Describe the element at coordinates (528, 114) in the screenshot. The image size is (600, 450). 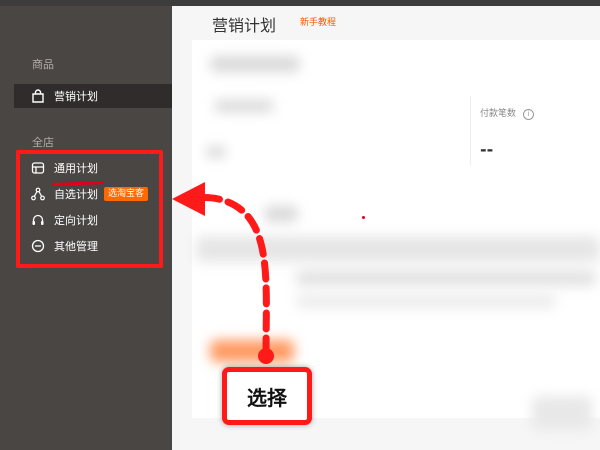
I see `info-icon: i` at that location.